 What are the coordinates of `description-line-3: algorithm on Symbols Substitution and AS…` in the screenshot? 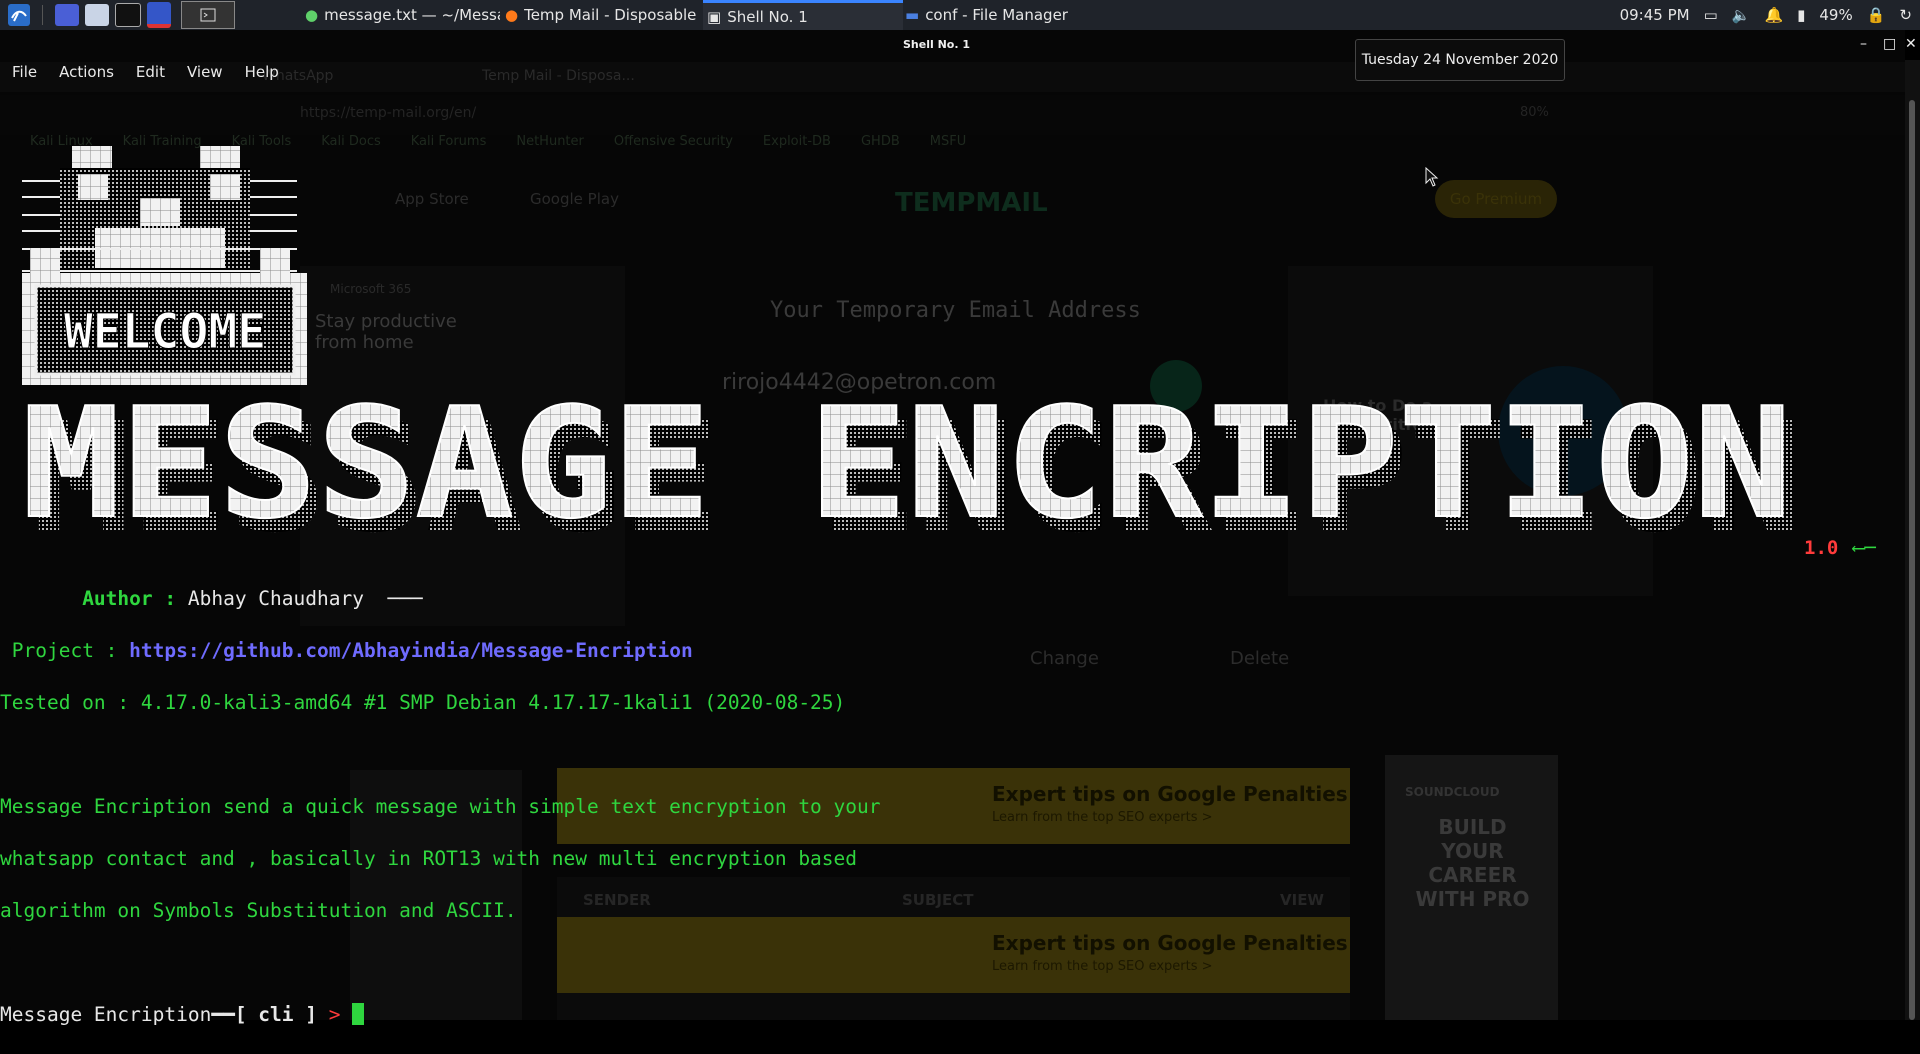 It's located at (258, 910).